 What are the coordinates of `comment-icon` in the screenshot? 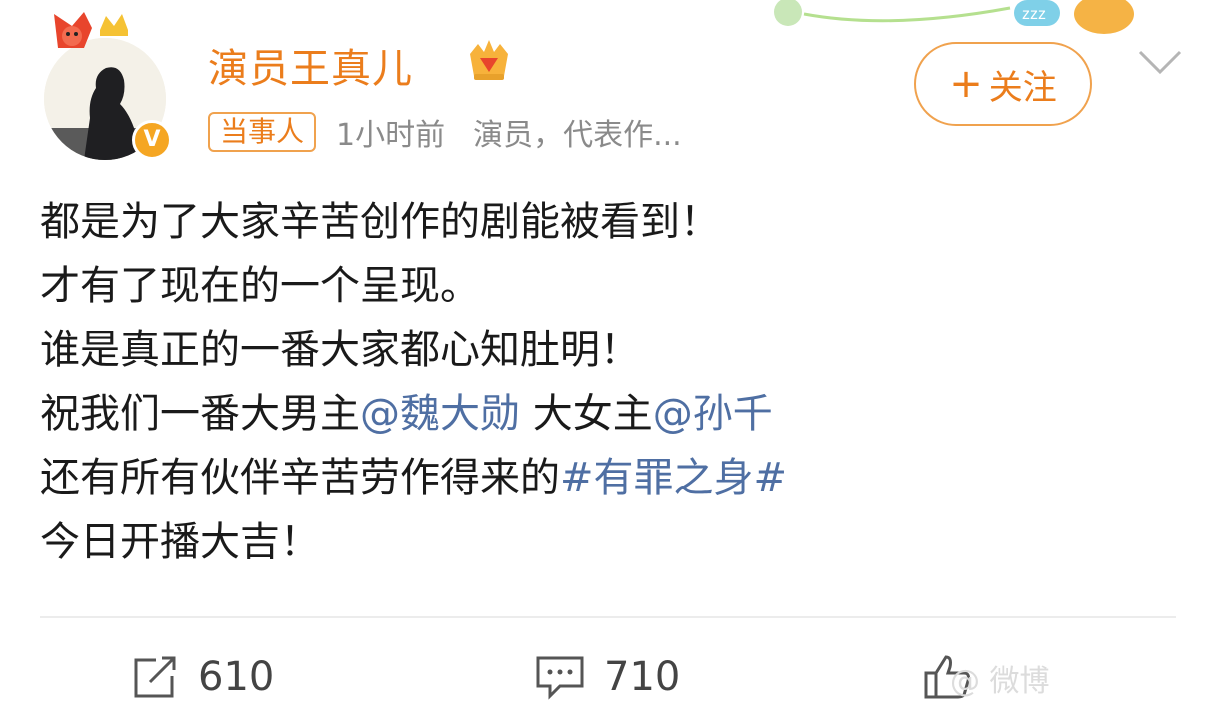 It's located at (560, 678).